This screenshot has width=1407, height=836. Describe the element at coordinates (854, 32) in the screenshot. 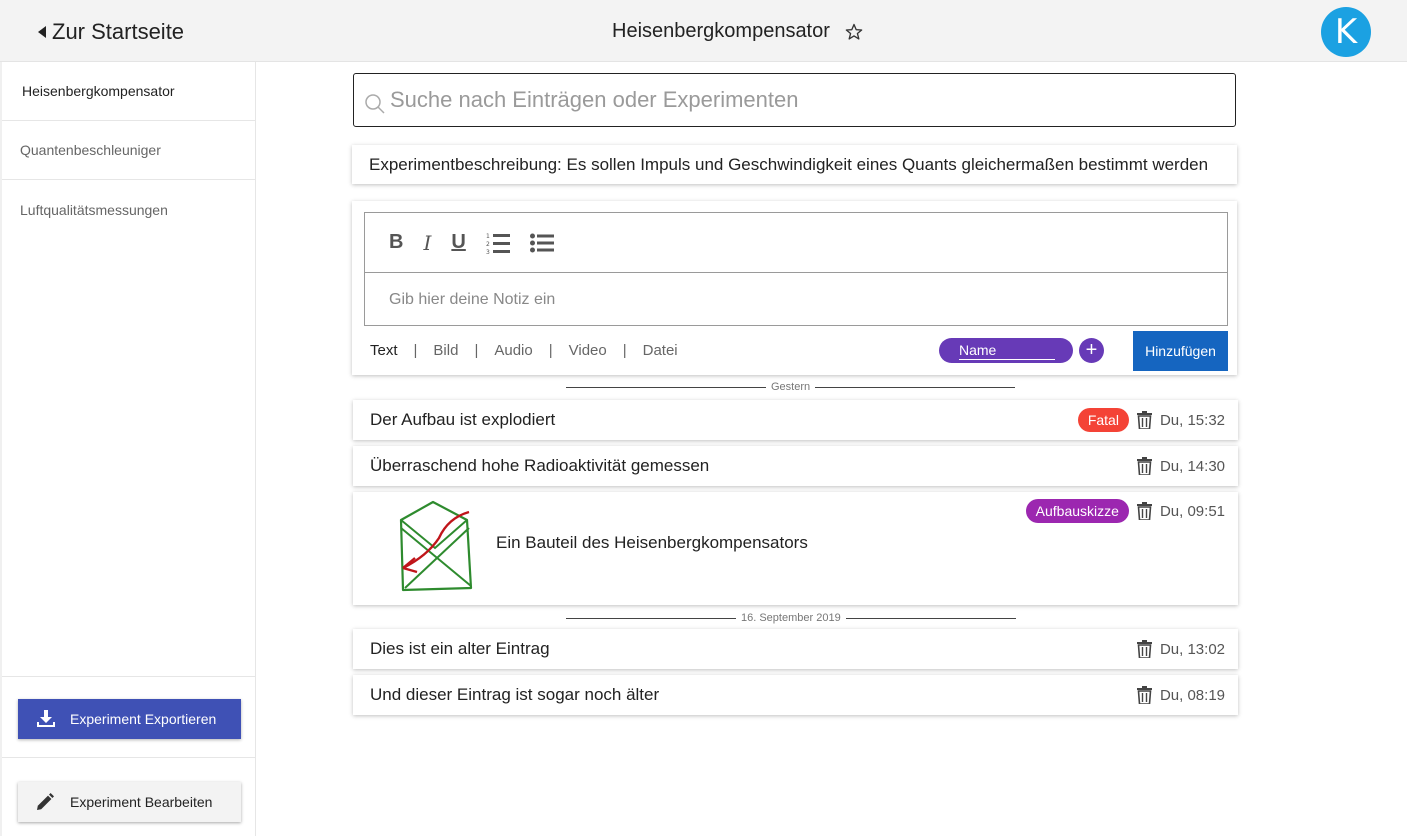

I see `star-icon` at that location.